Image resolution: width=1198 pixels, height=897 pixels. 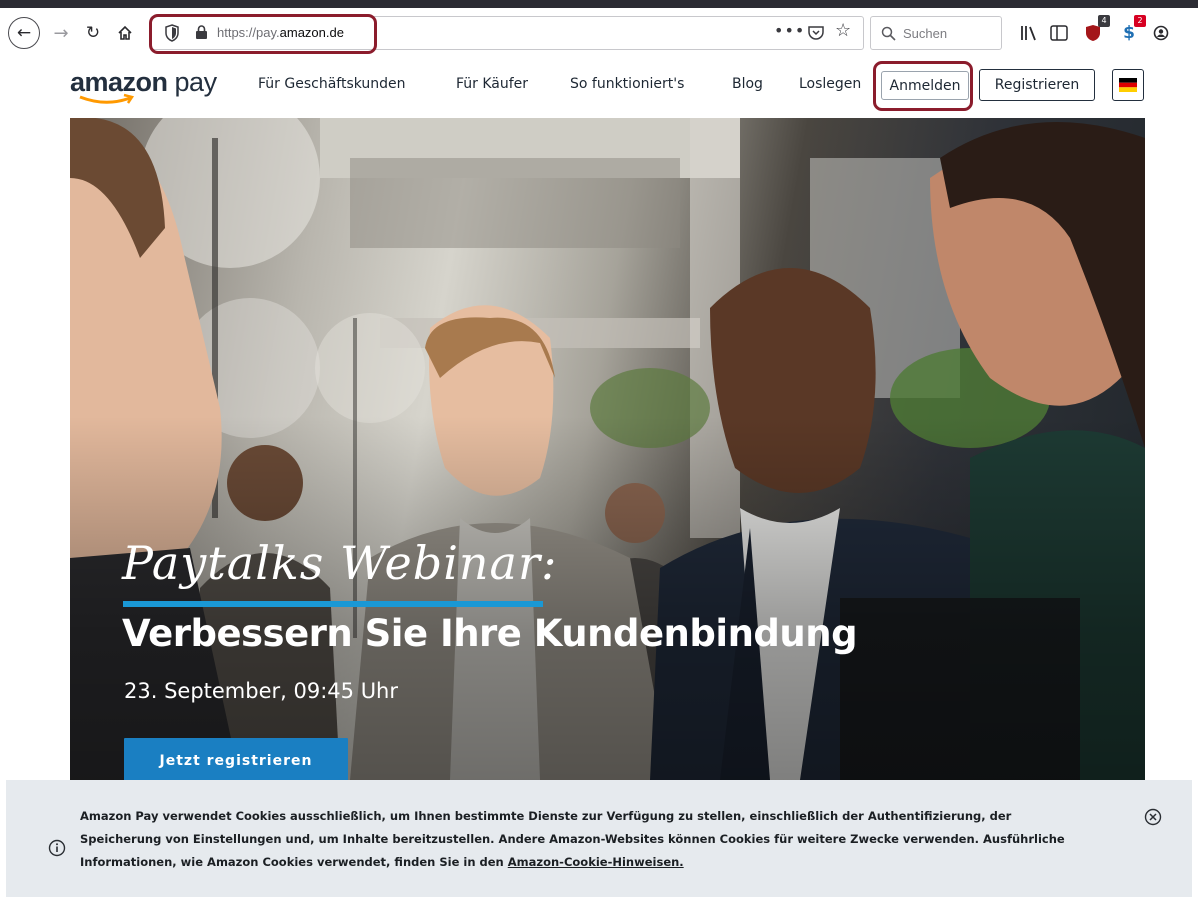 What do you see at coordinates (1161, 33) in the screenshot?
I see `account-icon` at bounding box center [1161, 33].